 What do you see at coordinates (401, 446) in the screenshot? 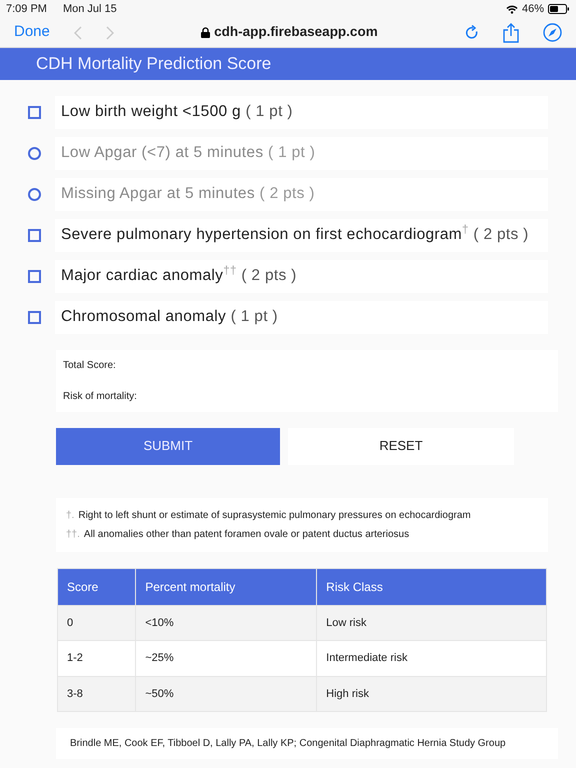
I see `reset-button: RESET` at bounding box center [401, 446].